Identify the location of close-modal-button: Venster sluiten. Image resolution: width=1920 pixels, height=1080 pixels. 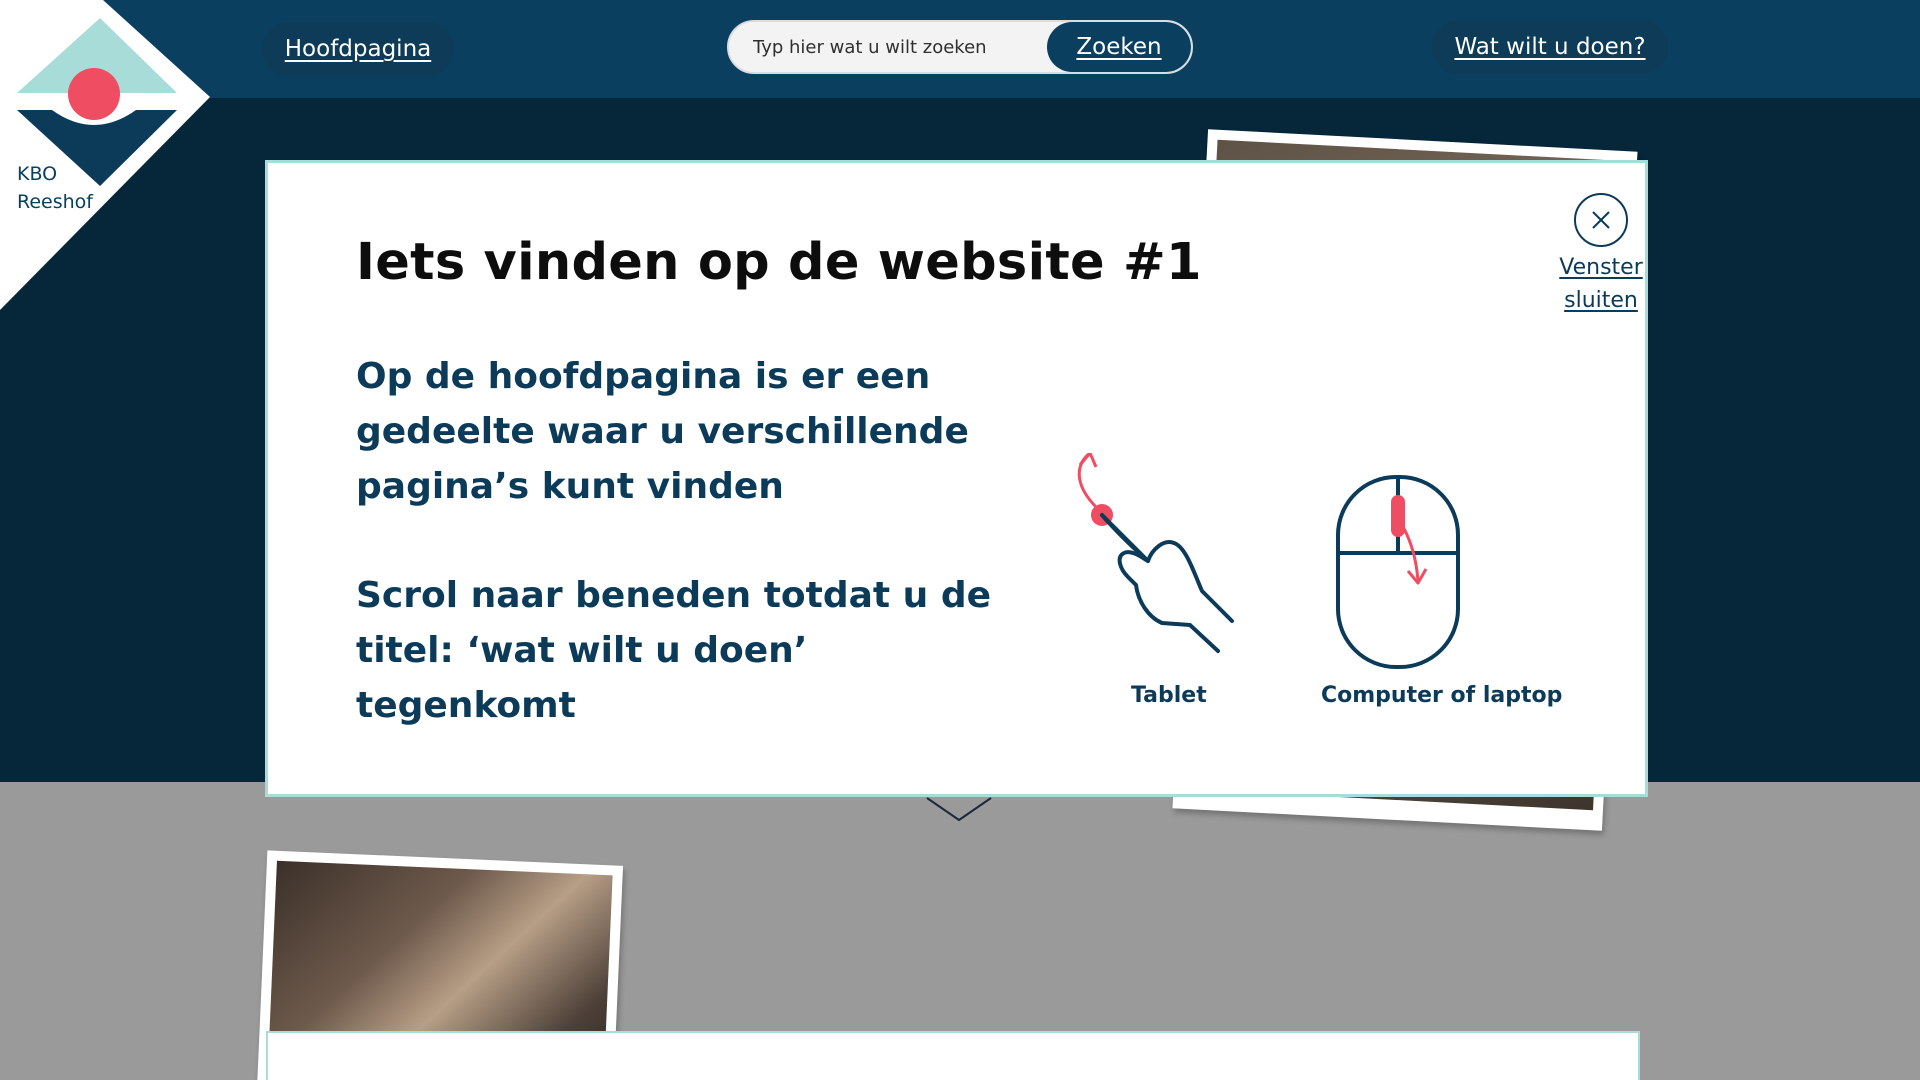
(1601, 255).